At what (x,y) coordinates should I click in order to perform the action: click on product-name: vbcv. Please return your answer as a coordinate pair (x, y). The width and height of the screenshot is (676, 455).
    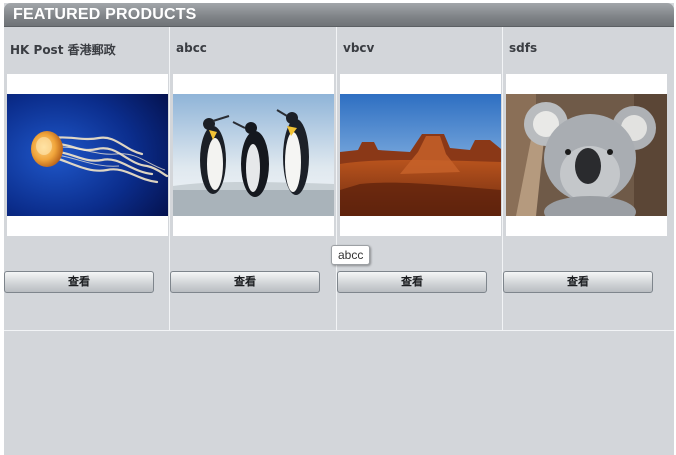
    Looking at the image, I should click on (358, 48).